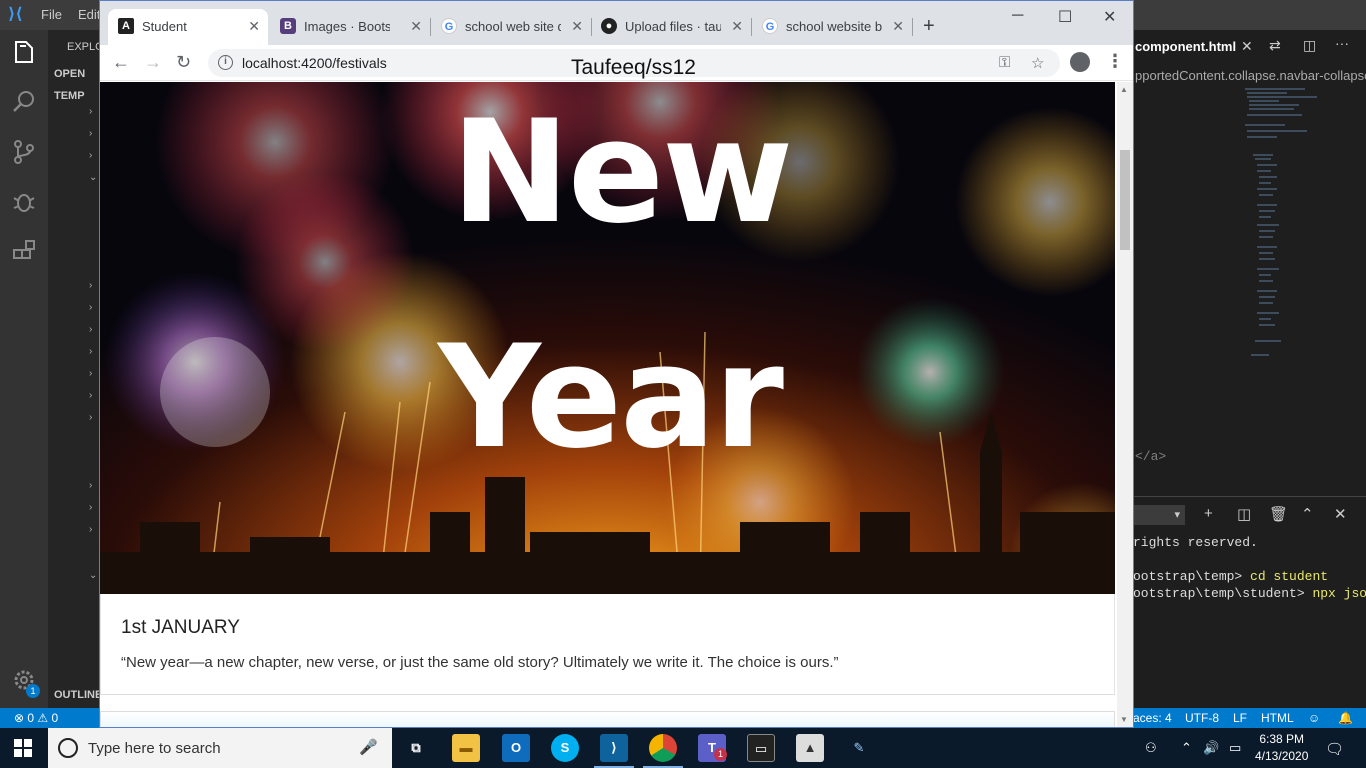 The image size is (1366, 768). I want to click on url-text: localhost:4200/festivals, so click(314, 63).